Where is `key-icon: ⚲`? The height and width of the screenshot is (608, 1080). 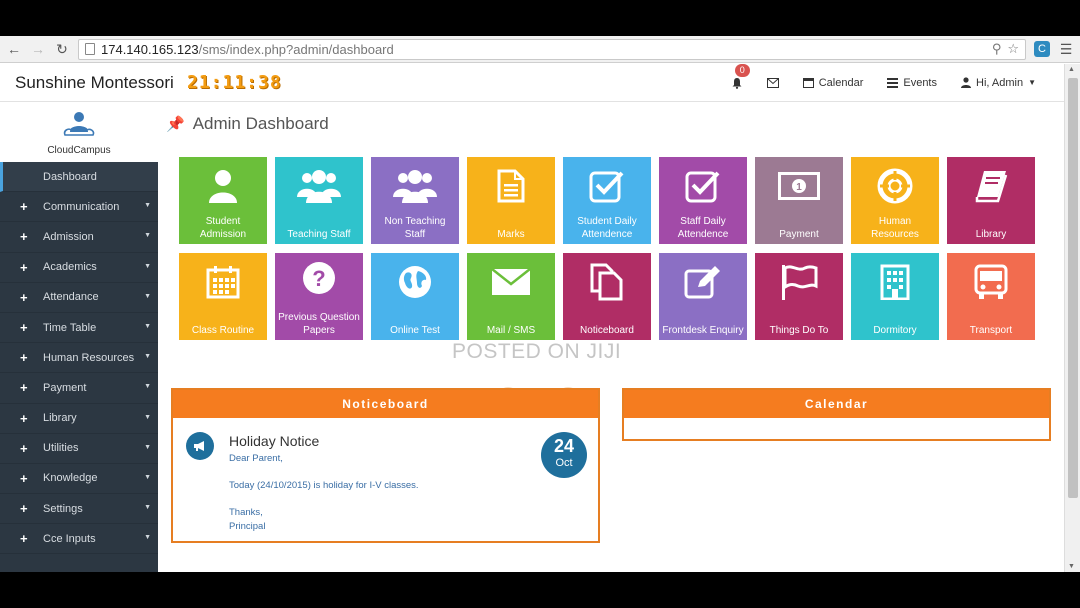
key-icon: ⚲ is located at coordinates (997, 49).